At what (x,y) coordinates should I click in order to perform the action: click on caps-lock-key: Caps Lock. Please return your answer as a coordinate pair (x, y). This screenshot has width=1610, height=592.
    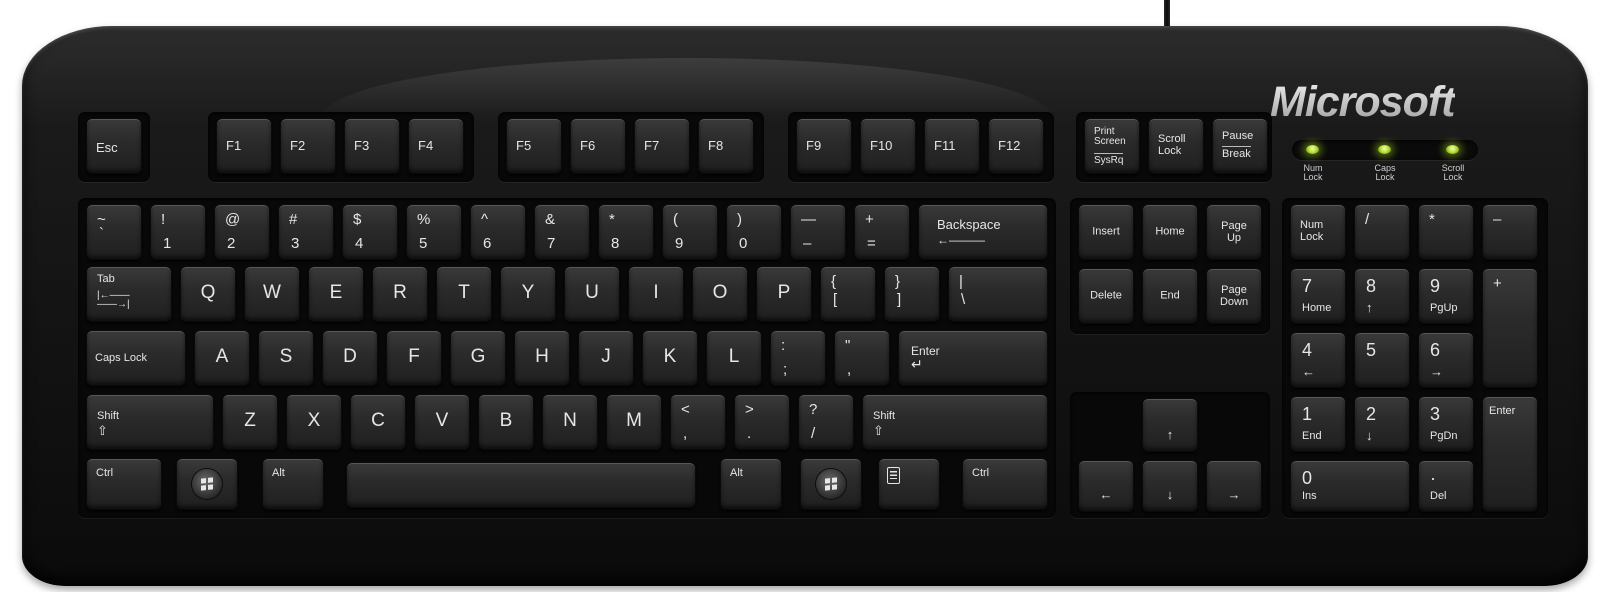
    Looking at the image, I should click on (136, 358).